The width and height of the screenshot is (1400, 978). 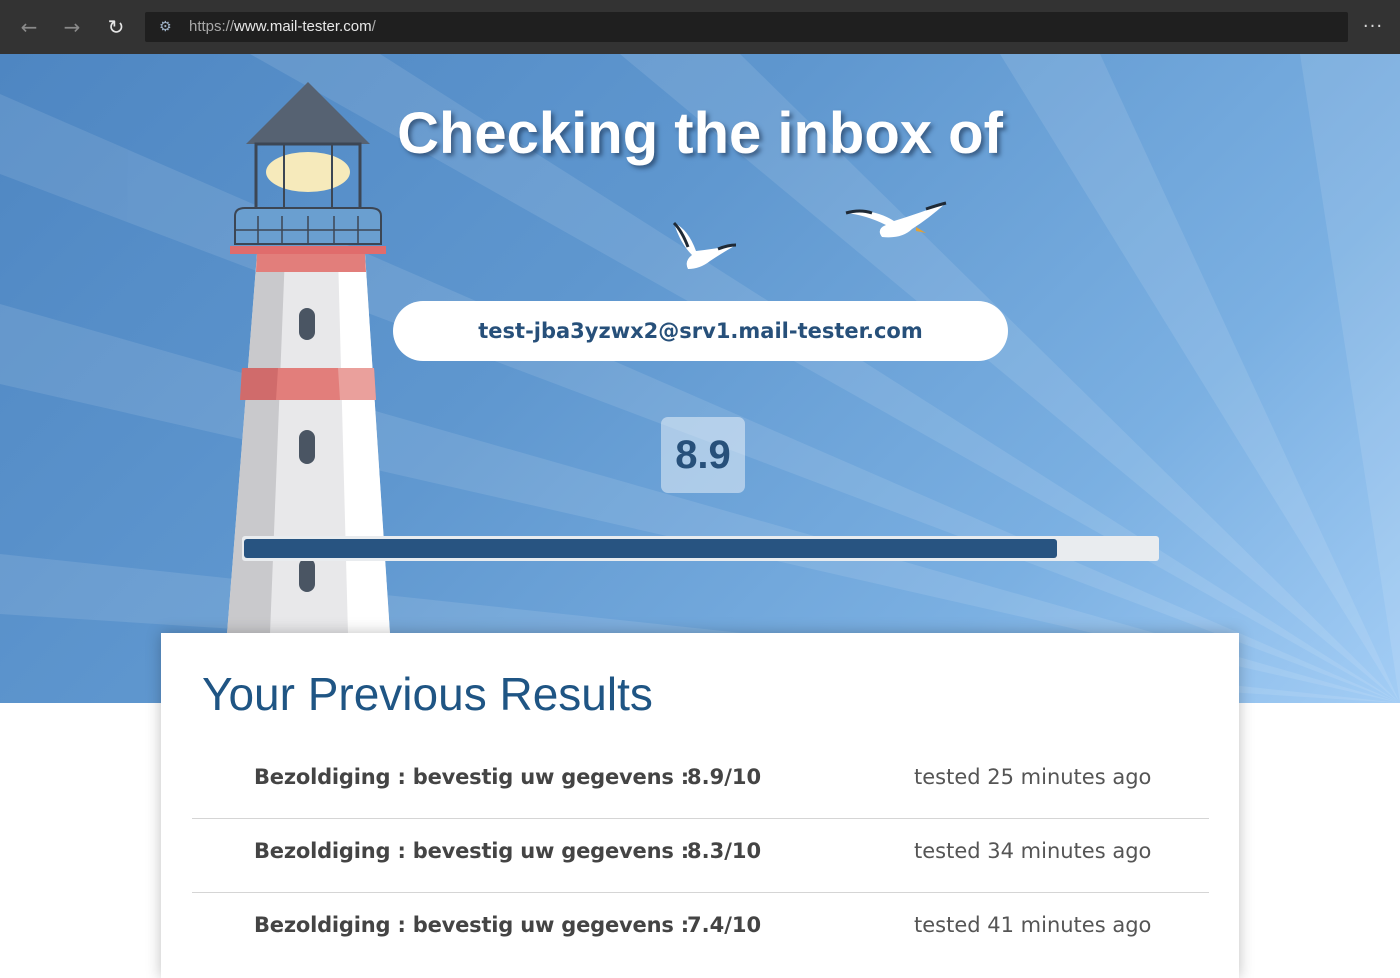 I want to click on result-time: tested 34 minutes ago, so click(x=1033, y=851).